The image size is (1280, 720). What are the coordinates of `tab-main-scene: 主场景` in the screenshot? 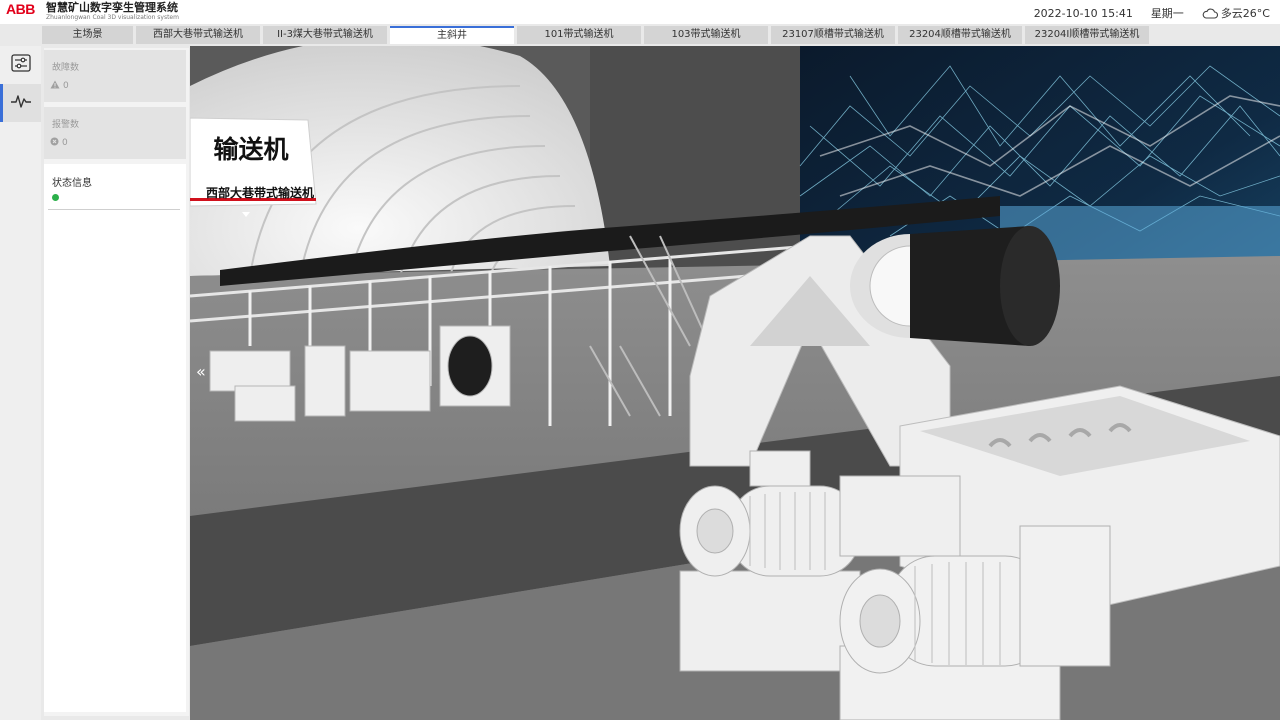 It's located at (87, 35).